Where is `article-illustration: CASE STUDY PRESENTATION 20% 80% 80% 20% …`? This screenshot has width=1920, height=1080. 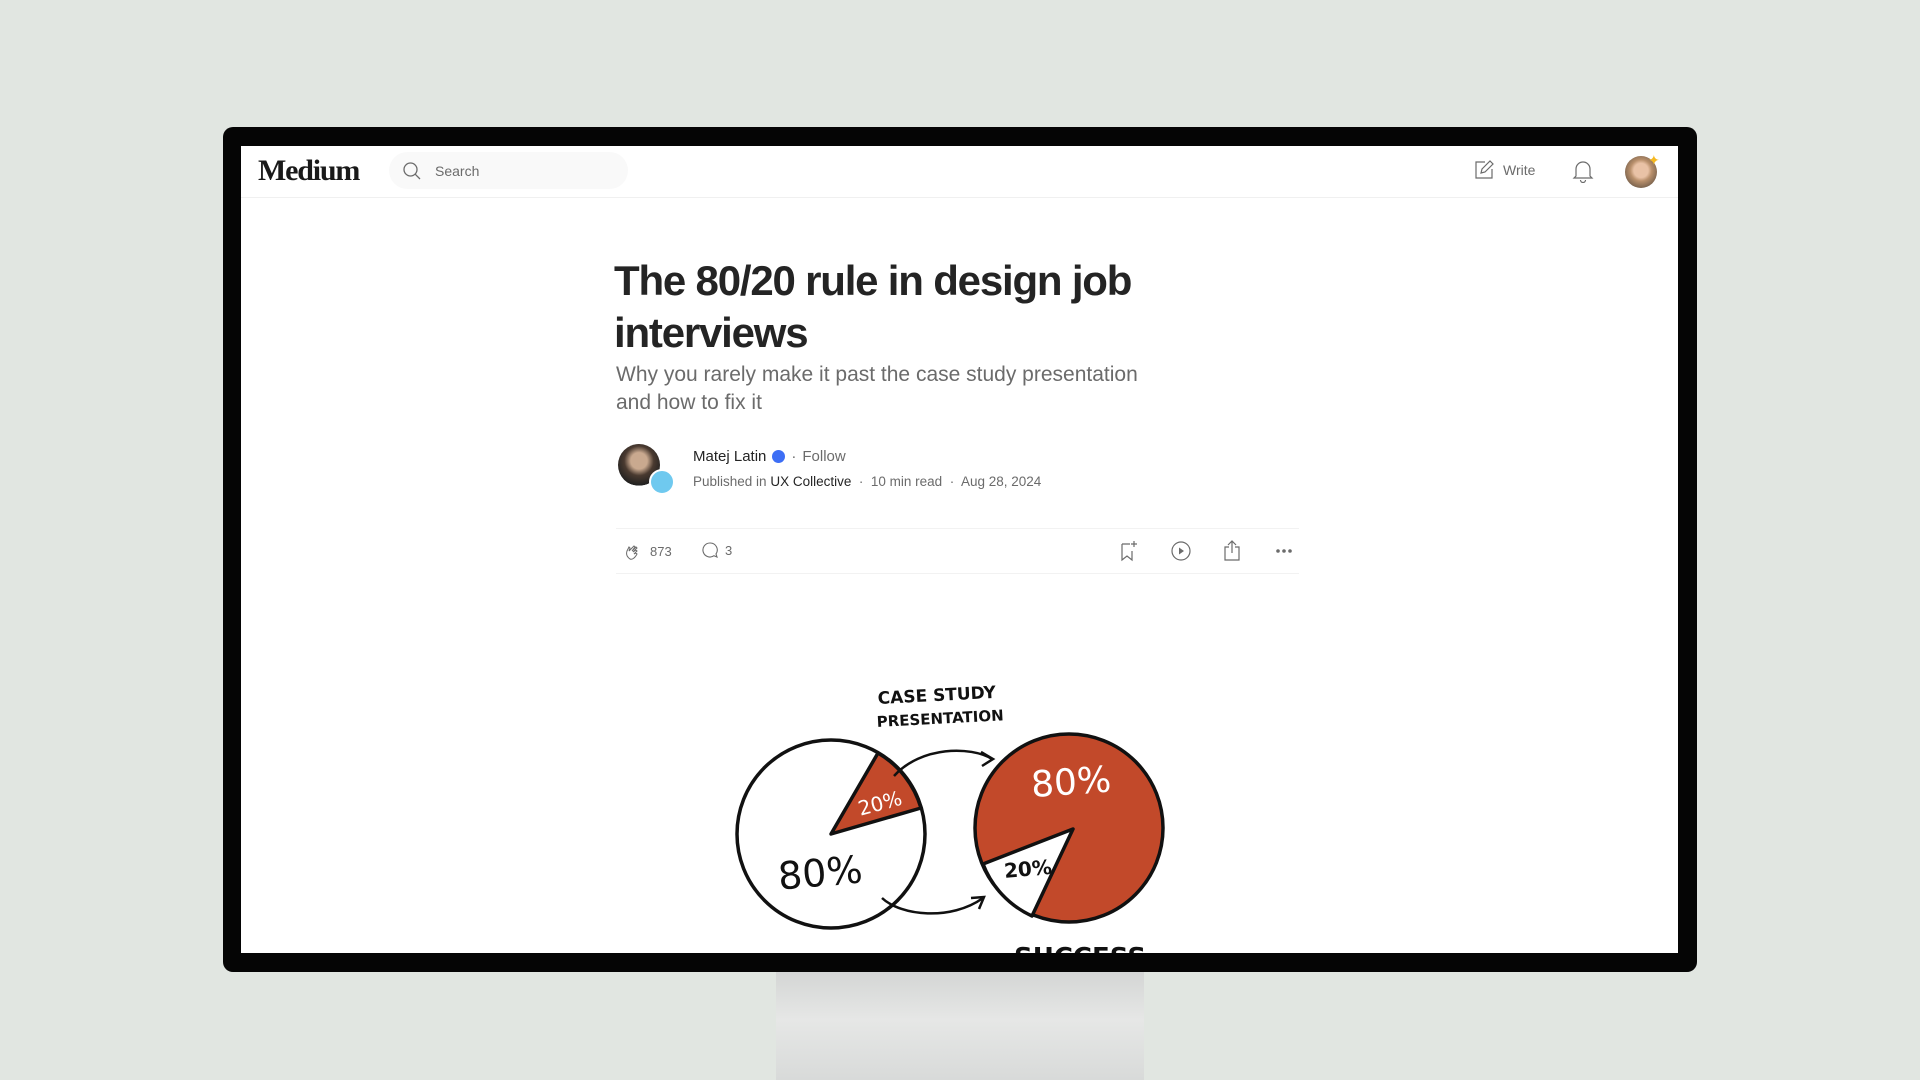 article-illustration: CASE STUDY PRESENTATION 20% 80% 80% 20% … is located at coordinates (950, 818).